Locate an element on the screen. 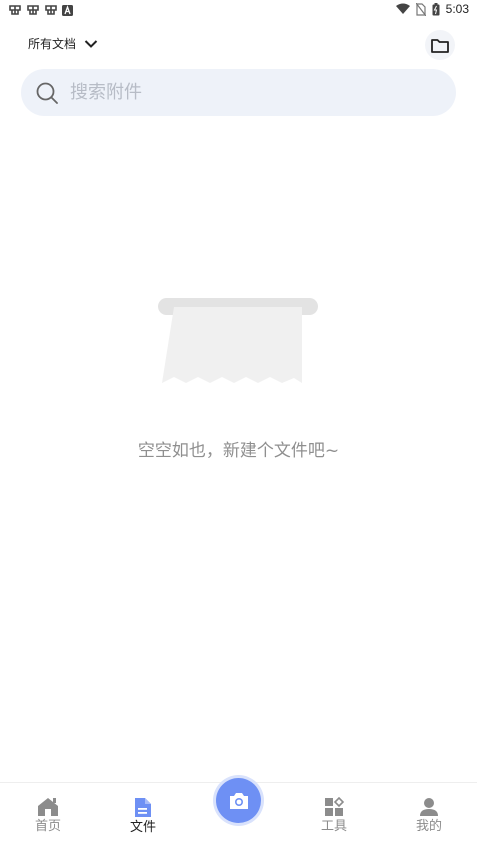  nav-item-tools: 工具 is located at coordinates (334, 815).